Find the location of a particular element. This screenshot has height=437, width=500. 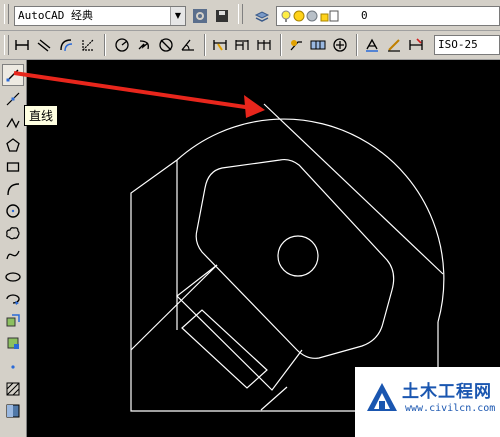

aligned-dim-icon is located at coordinates (44, 45).